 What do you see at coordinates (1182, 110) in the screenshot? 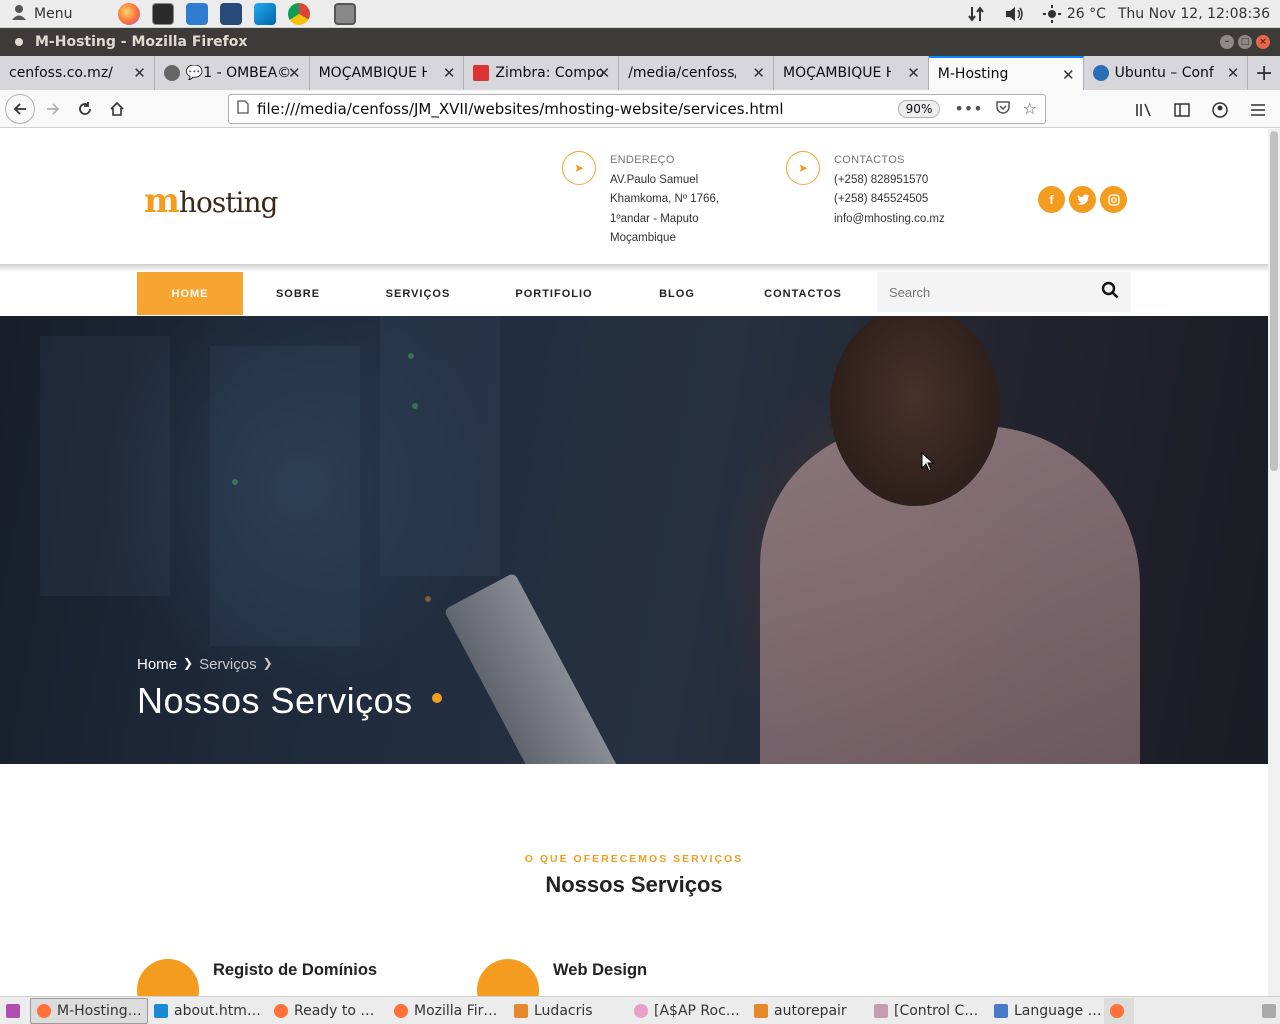
I see `sidebar-icon` at bounding box center [1182, 110].